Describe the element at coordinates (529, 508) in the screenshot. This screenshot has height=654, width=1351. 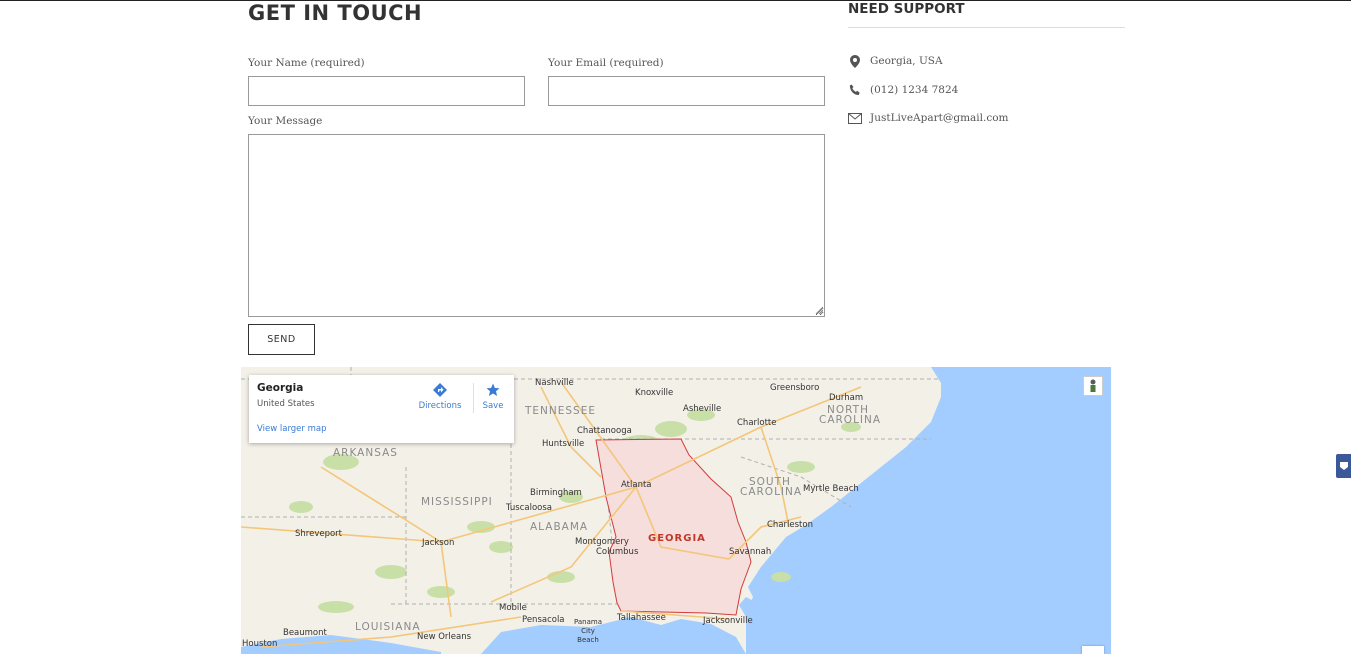
I see `city-tuscaloosa: Tuscaloosa` at that location.